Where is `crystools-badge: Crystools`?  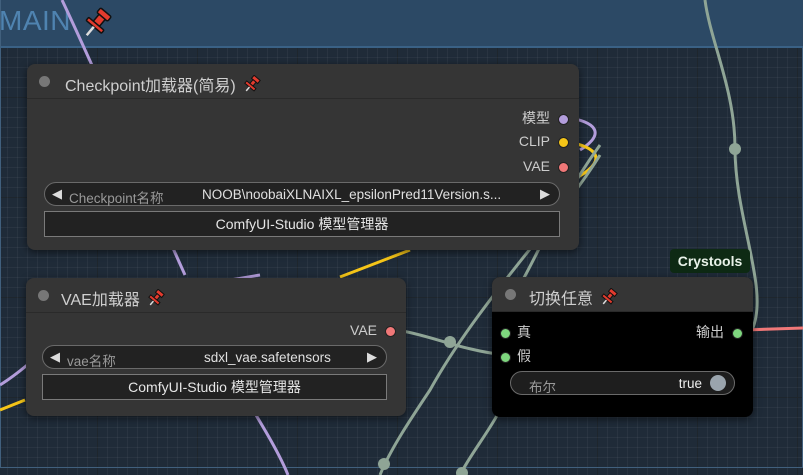 crystools-badge: Crystools is located at coordinates (710, 261).